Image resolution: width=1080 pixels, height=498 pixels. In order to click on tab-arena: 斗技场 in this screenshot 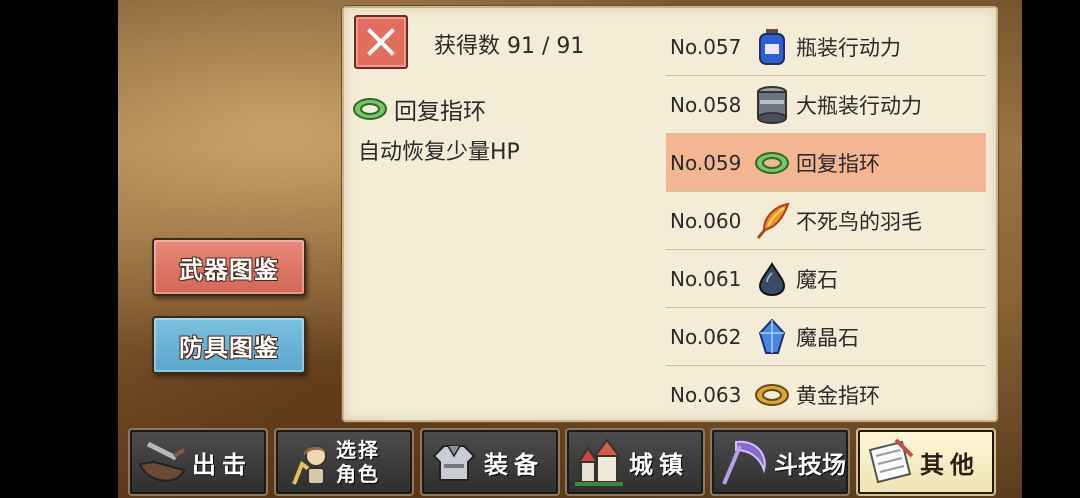, I will do `click(780, 462)`.